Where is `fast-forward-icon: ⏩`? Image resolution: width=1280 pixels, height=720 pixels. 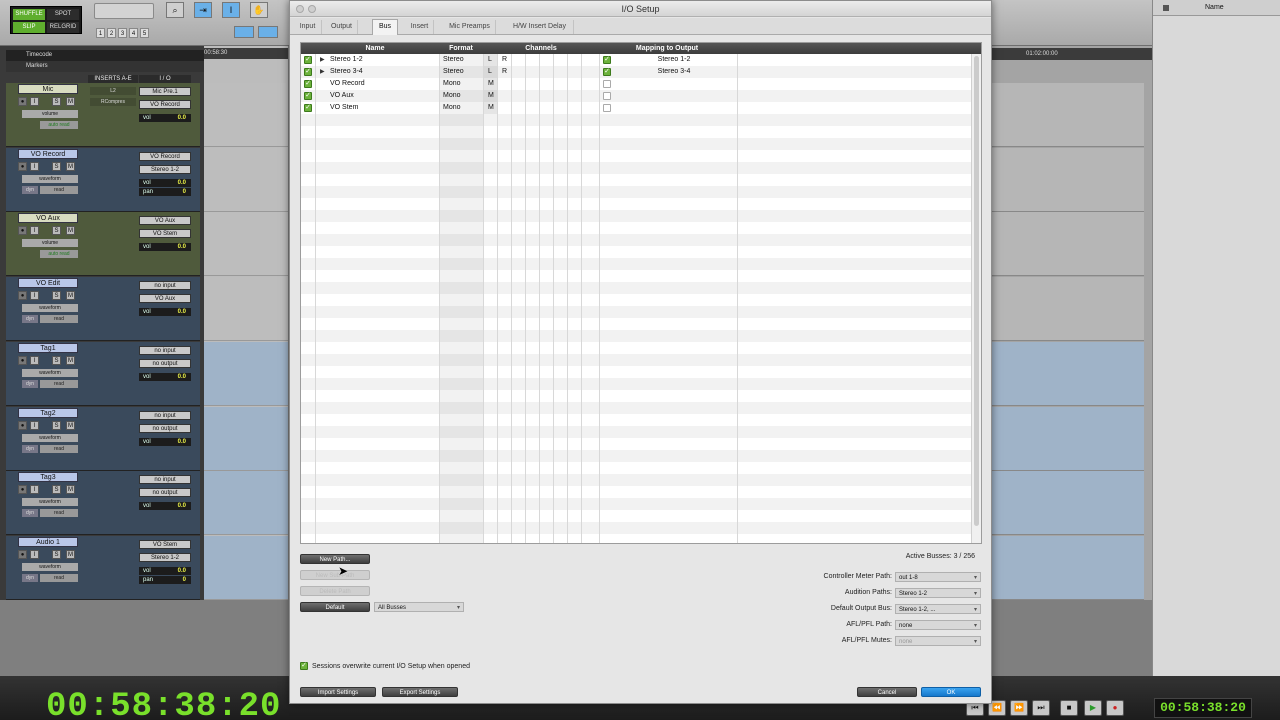
fast-forward-icon: ⏩ is located at coordinates (1019, 708).